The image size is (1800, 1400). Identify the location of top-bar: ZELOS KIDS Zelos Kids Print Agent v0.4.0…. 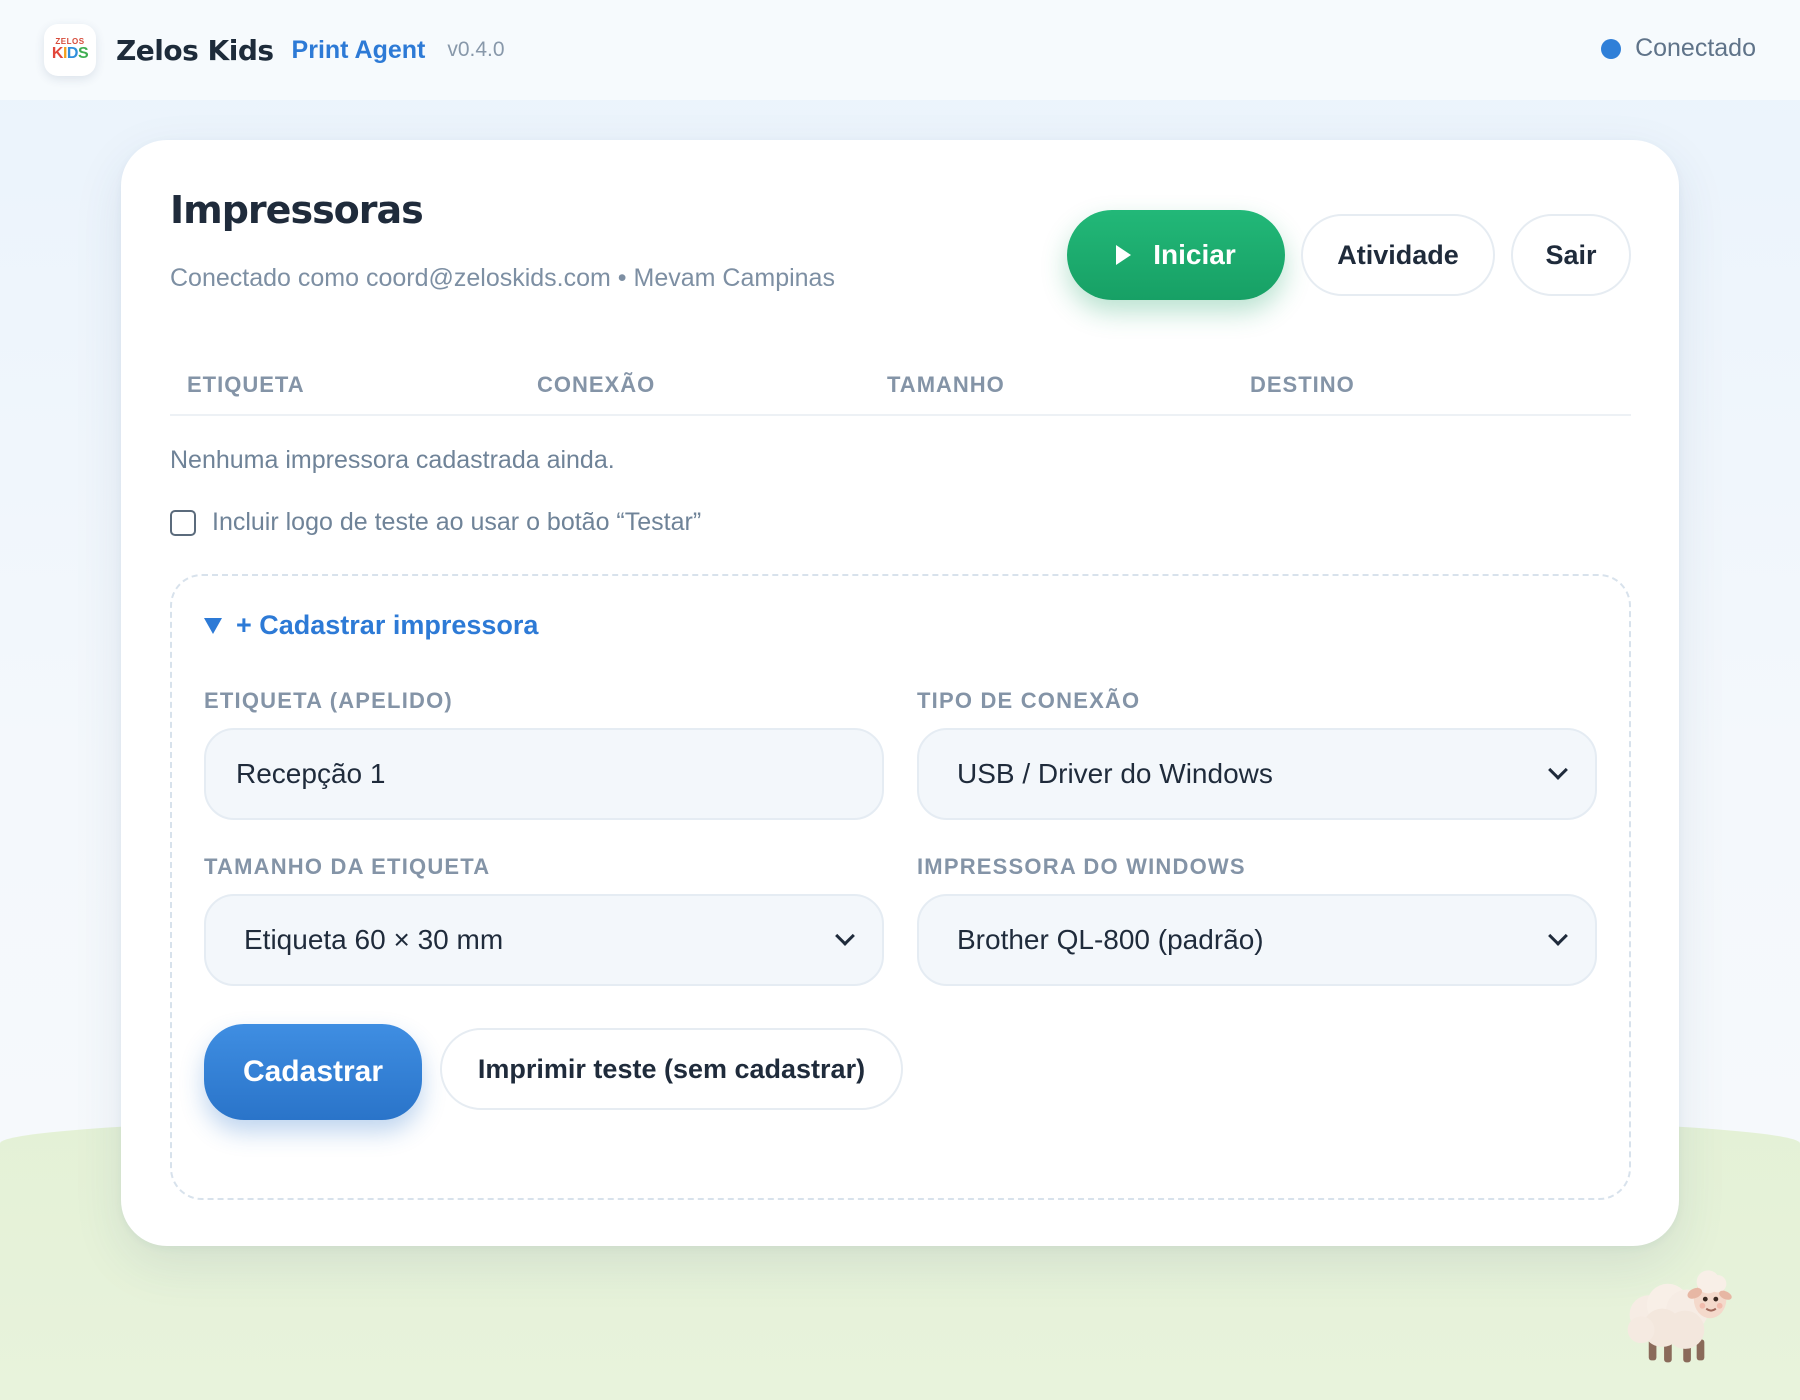
(900, 50).